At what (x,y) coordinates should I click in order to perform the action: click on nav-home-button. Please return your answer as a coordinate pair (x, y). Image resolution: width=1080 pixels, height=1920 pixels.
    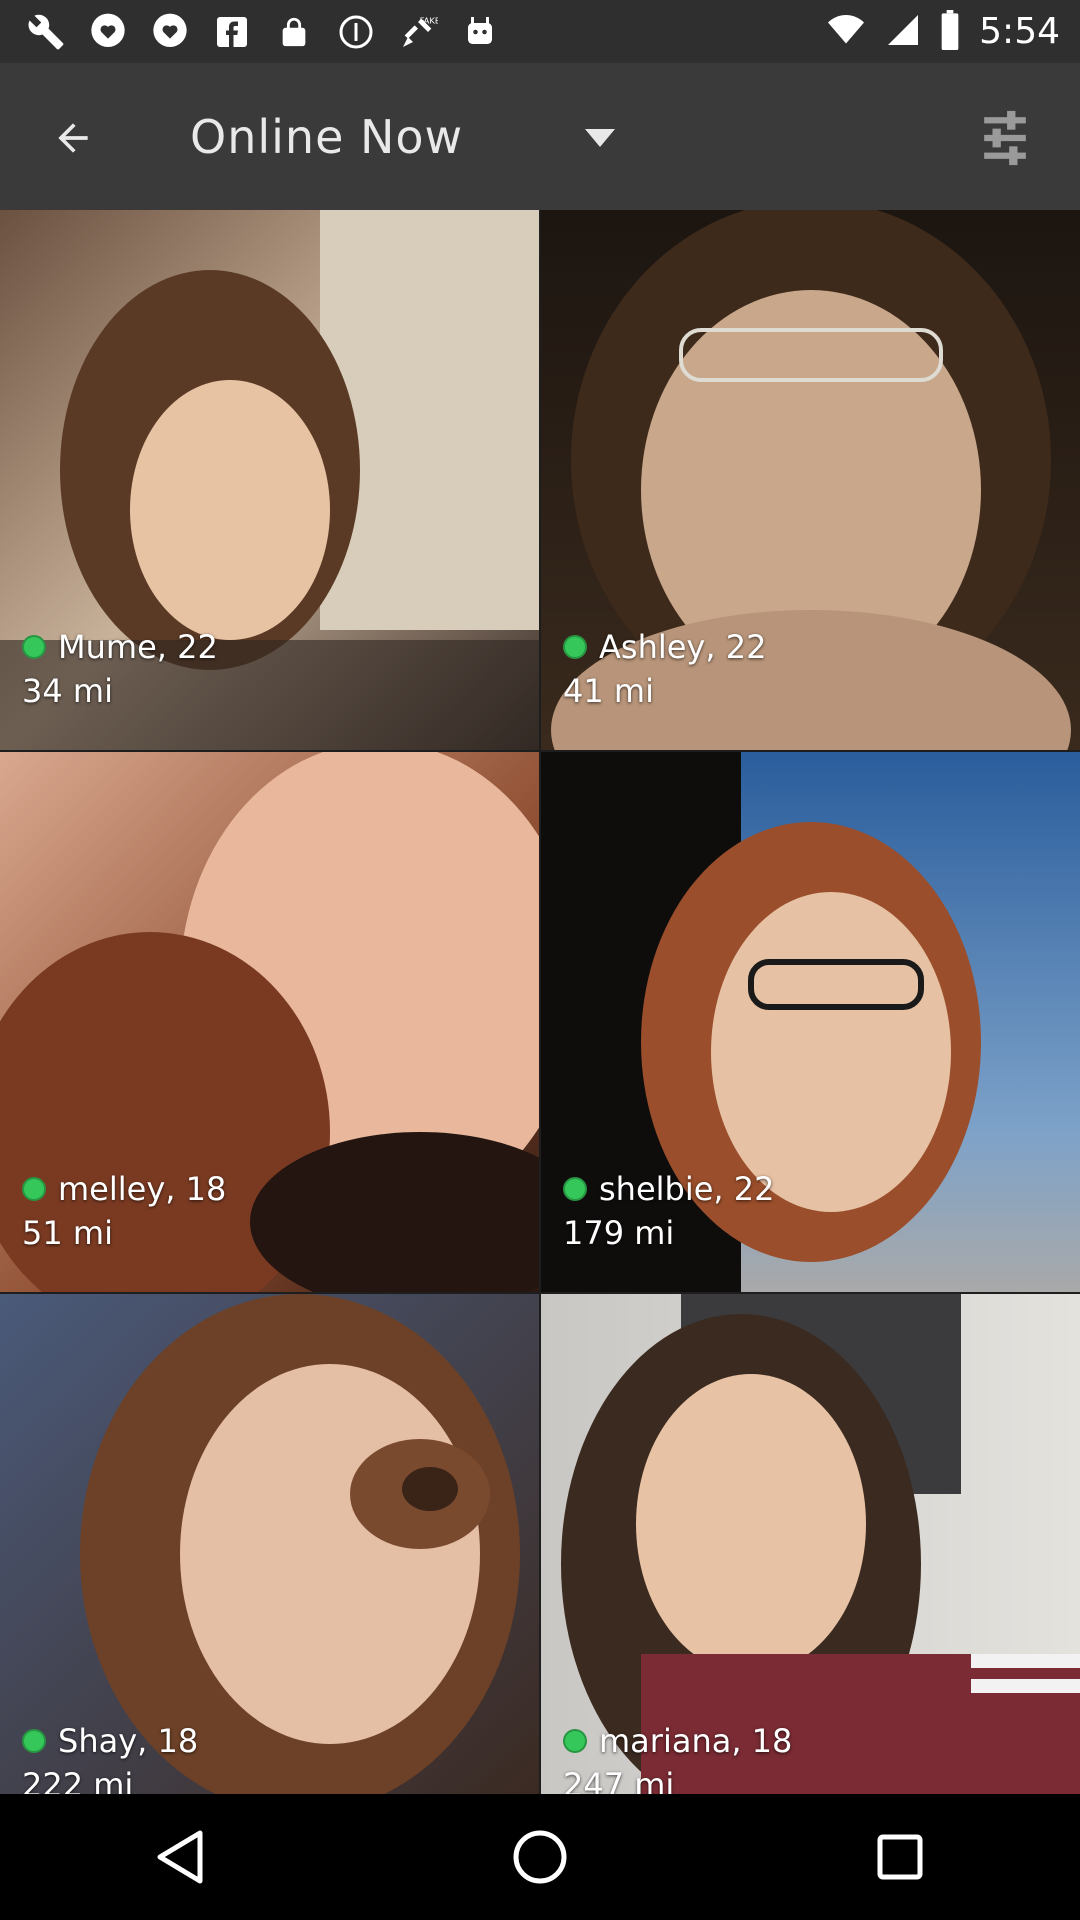
    Looking at the image, I should click on (540, 1857).